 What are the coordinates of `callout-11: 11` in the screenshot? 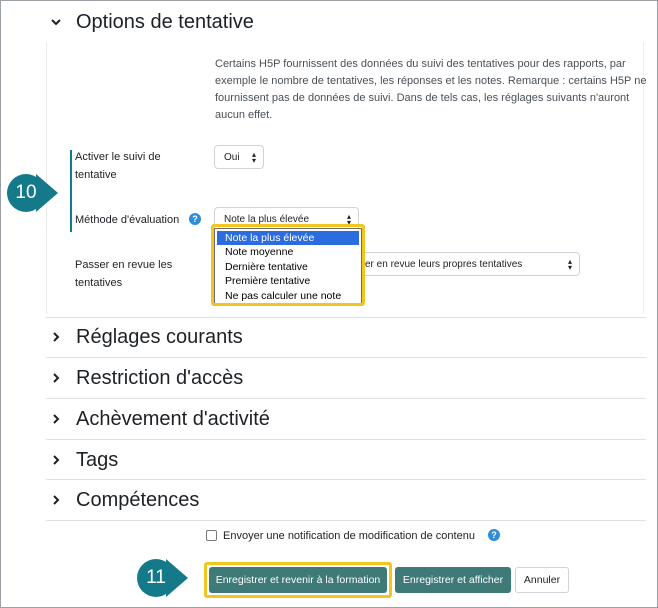 It's located at (162, 578).